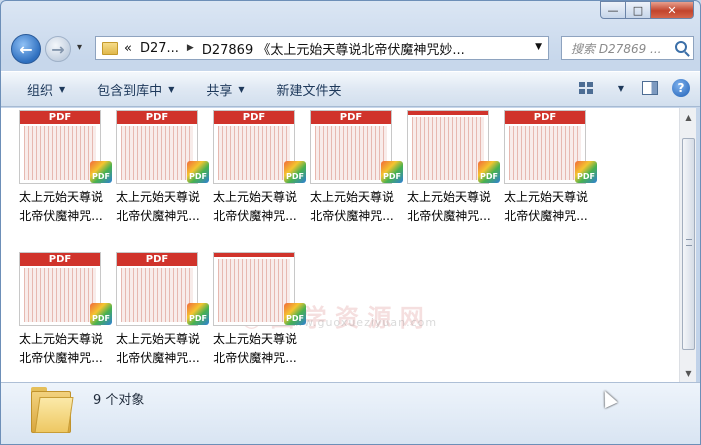 The image size is (701, 445). Describe the element at coordinates (350, 413) in the screenshot. I see `details-pane: 9 个对象` at that location.